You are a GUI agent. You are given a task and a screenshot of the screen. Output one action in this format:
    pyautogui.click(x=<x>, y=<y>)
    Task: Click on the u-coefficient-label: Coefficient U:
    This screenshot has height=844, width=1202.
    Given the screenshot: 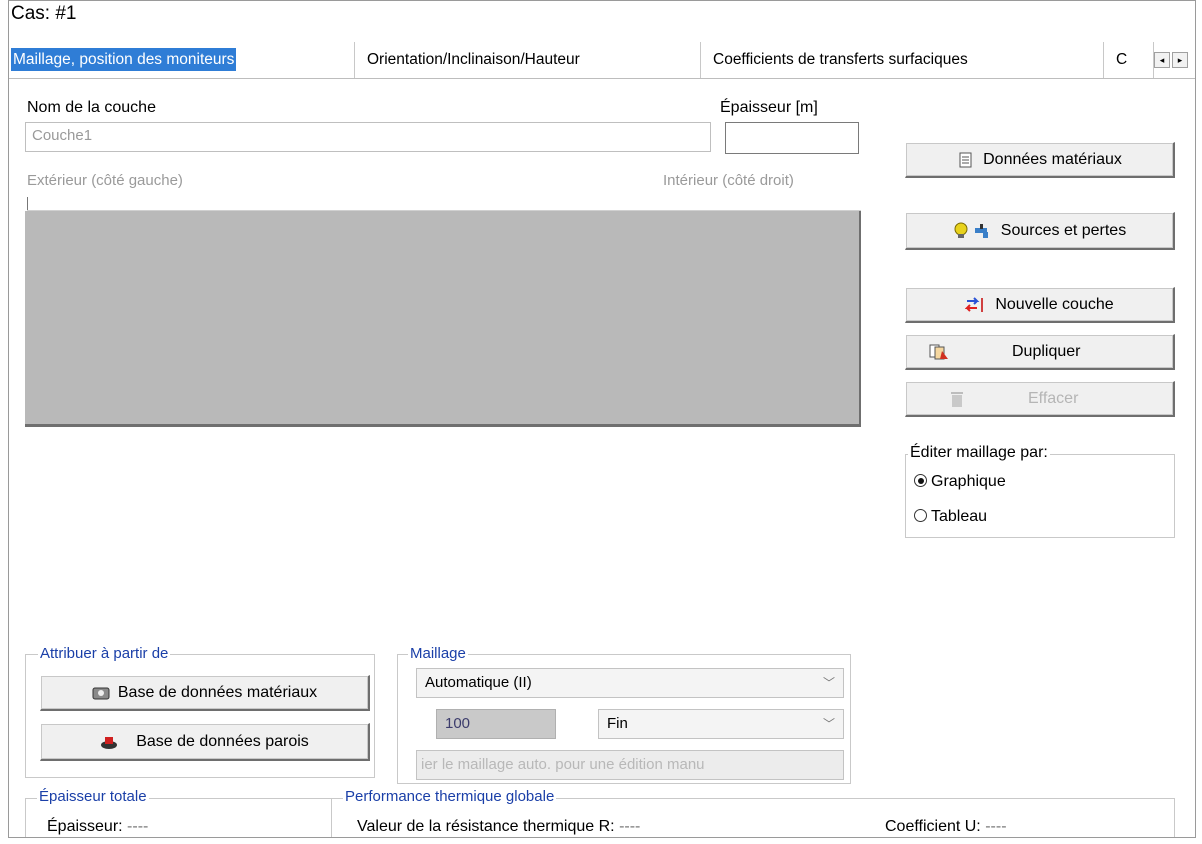 What is the action you would take?
    pyautogui.click(x=933, y=826)
    